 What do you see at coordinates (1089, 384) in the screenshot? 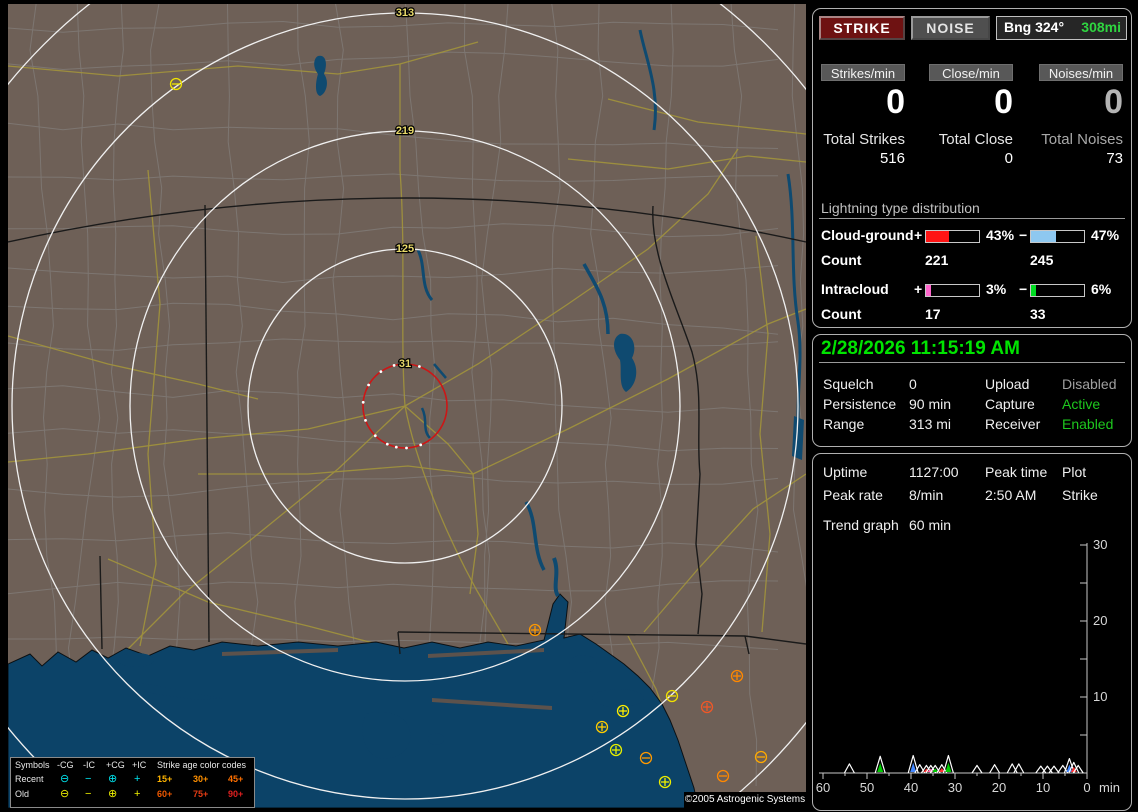
I see `upload-status: Disabled` at bounding box center [1089, 384].